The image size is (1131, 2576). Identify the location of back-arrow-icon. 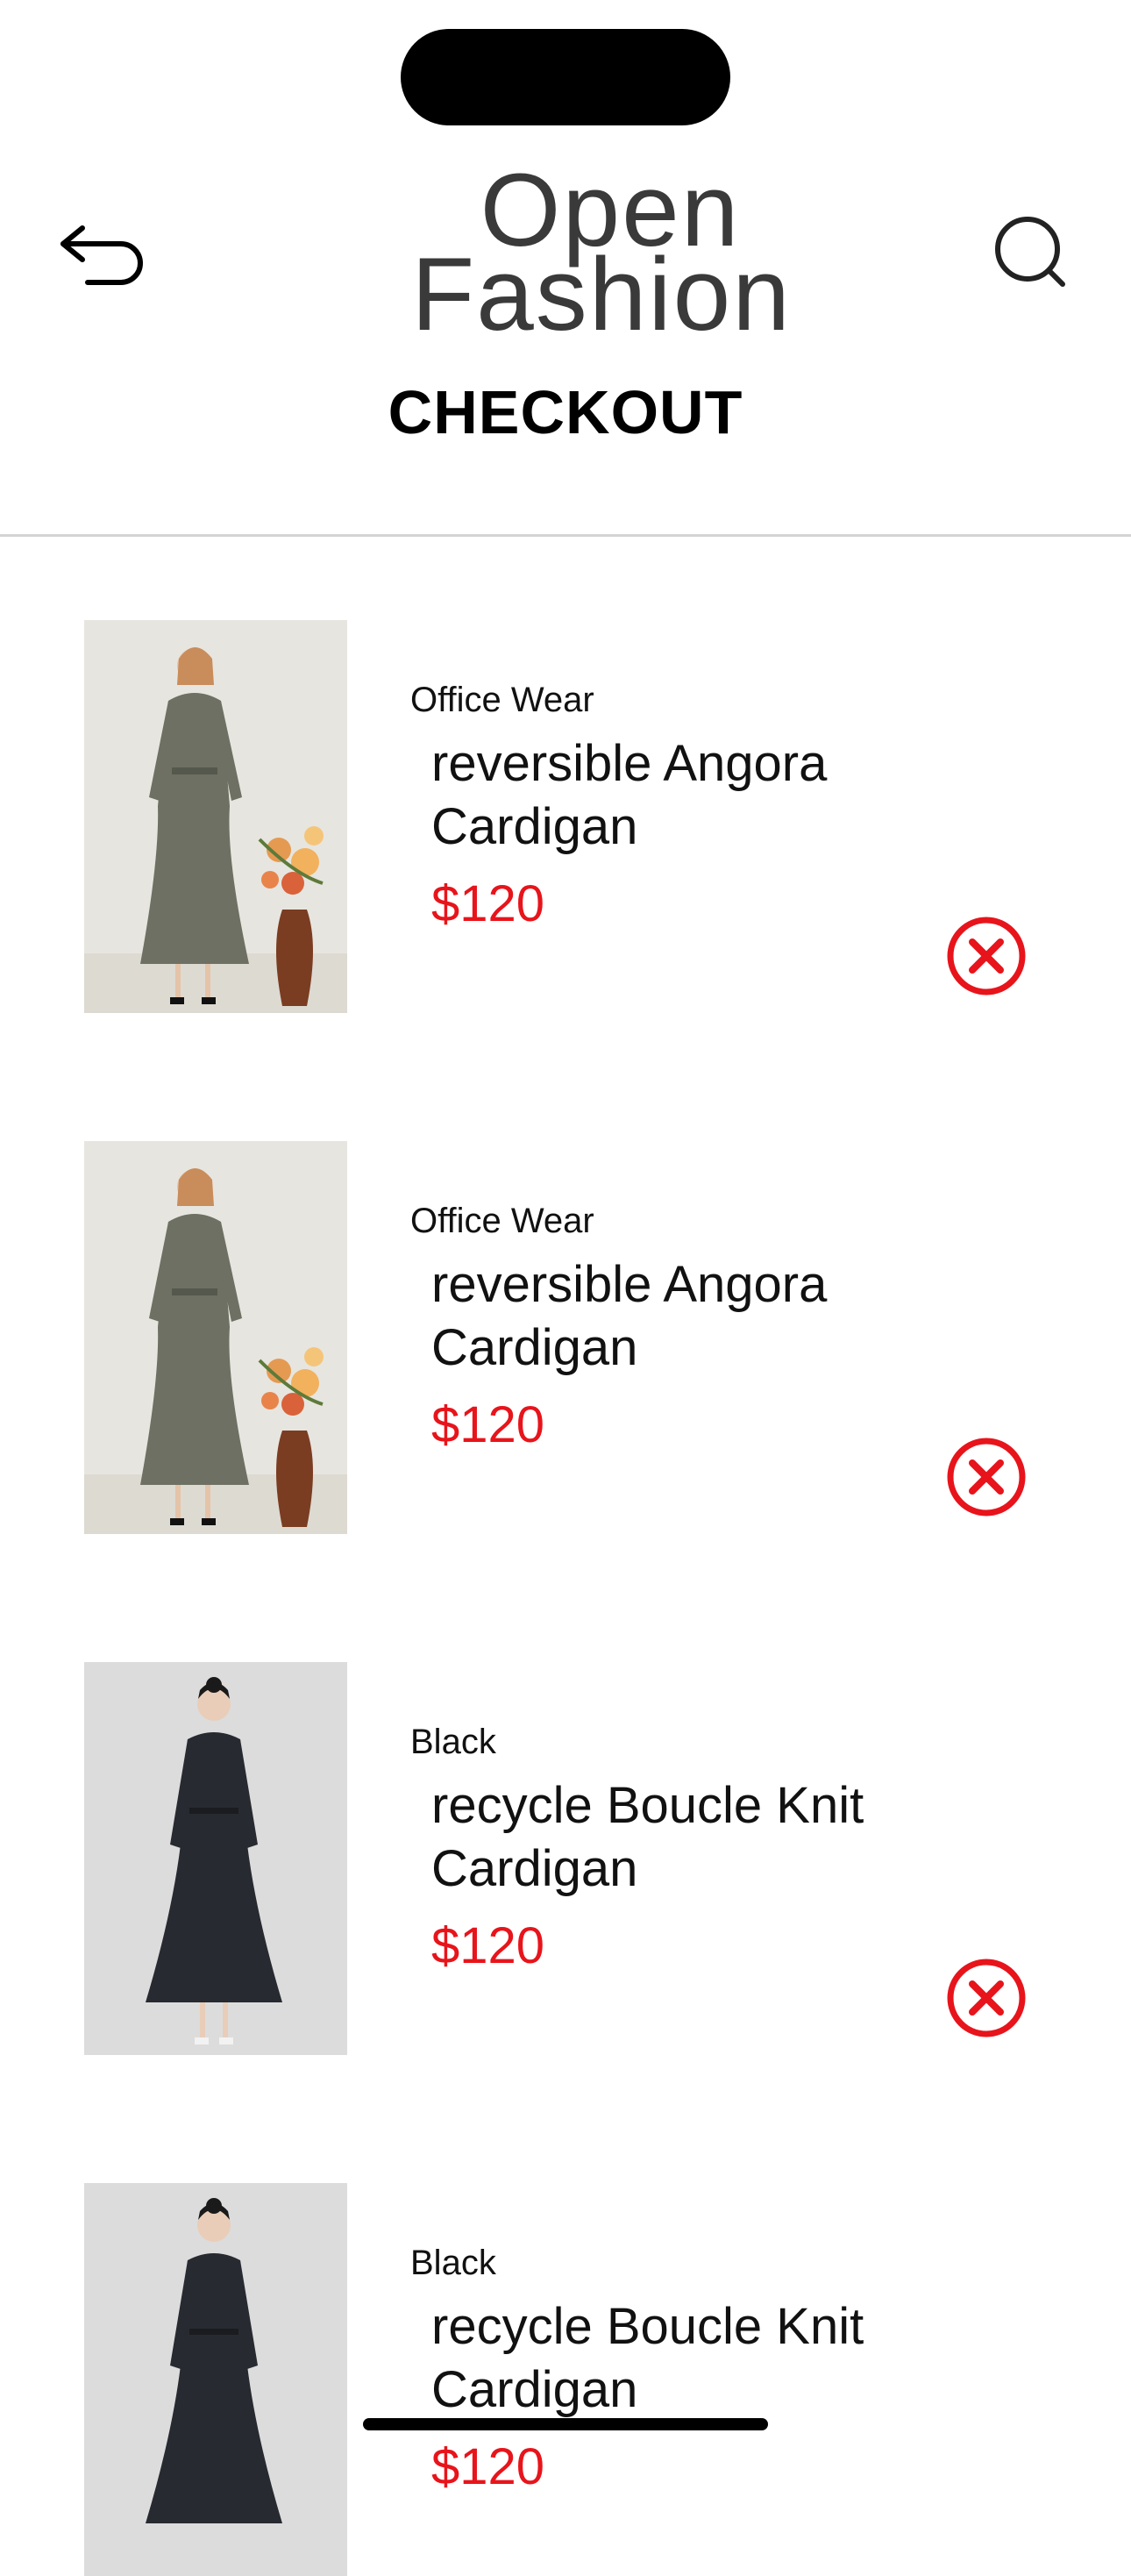
(101, 255).